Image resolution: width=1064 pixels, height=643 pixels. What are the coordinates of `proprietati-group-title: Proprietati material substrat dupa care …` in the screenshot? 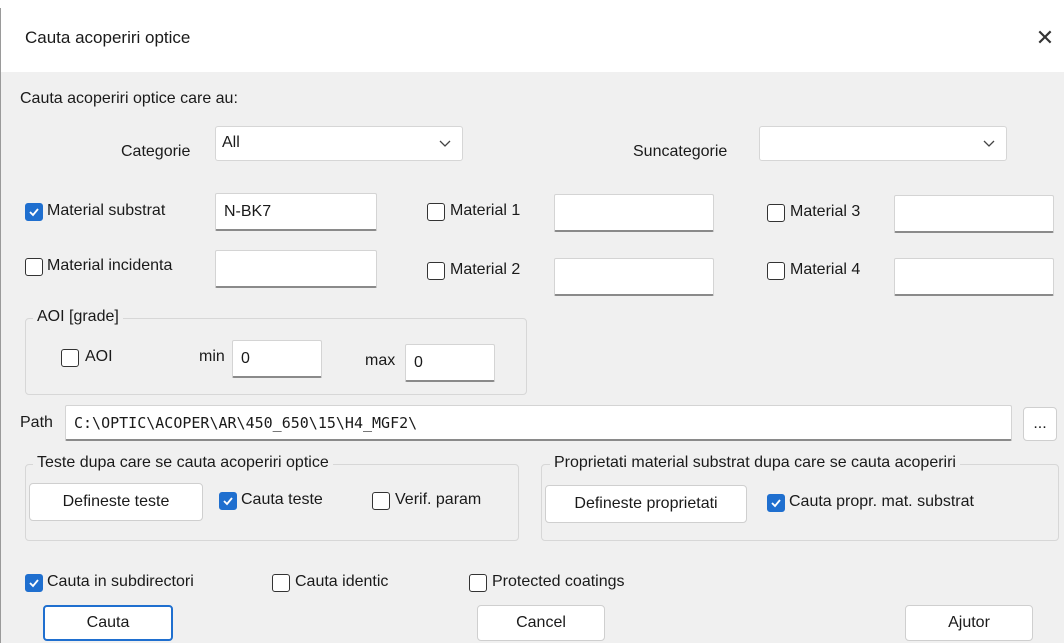 It's located at (755, 463).